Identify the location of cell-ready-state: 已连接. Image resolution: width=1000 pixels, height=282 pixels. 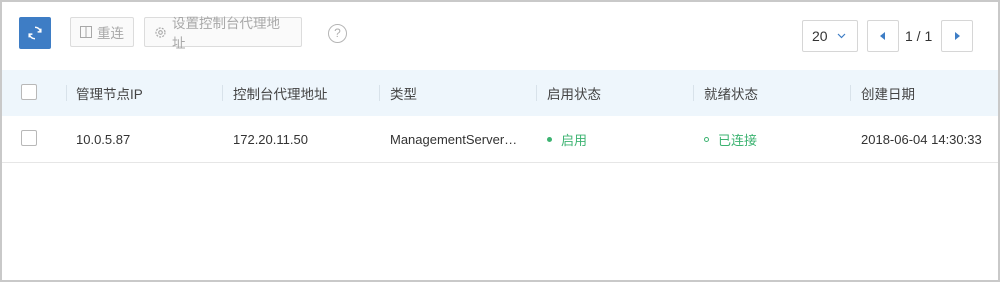
(730, 139).